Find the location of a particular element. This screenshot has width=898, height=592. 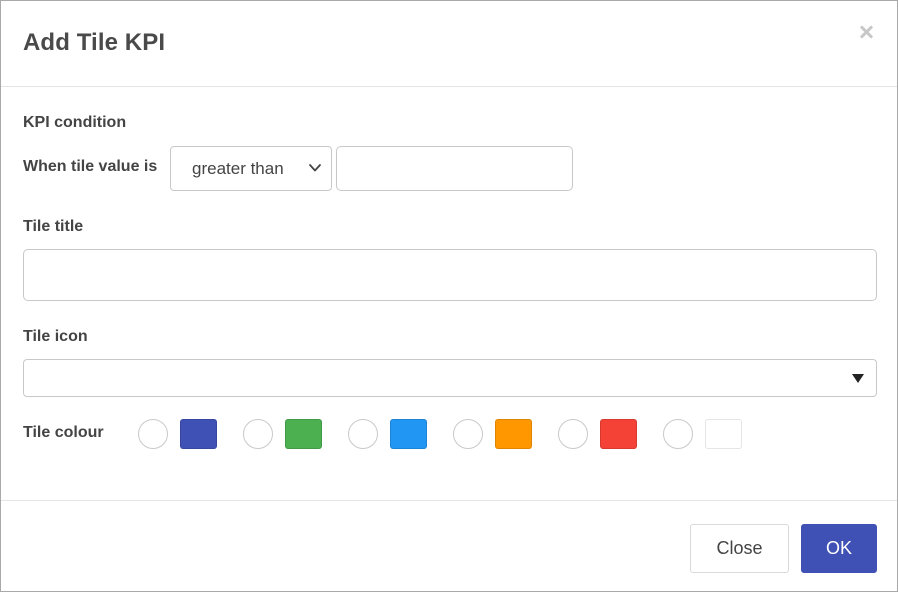

colour-swatch-indigo is located at coordinates (198, 434).